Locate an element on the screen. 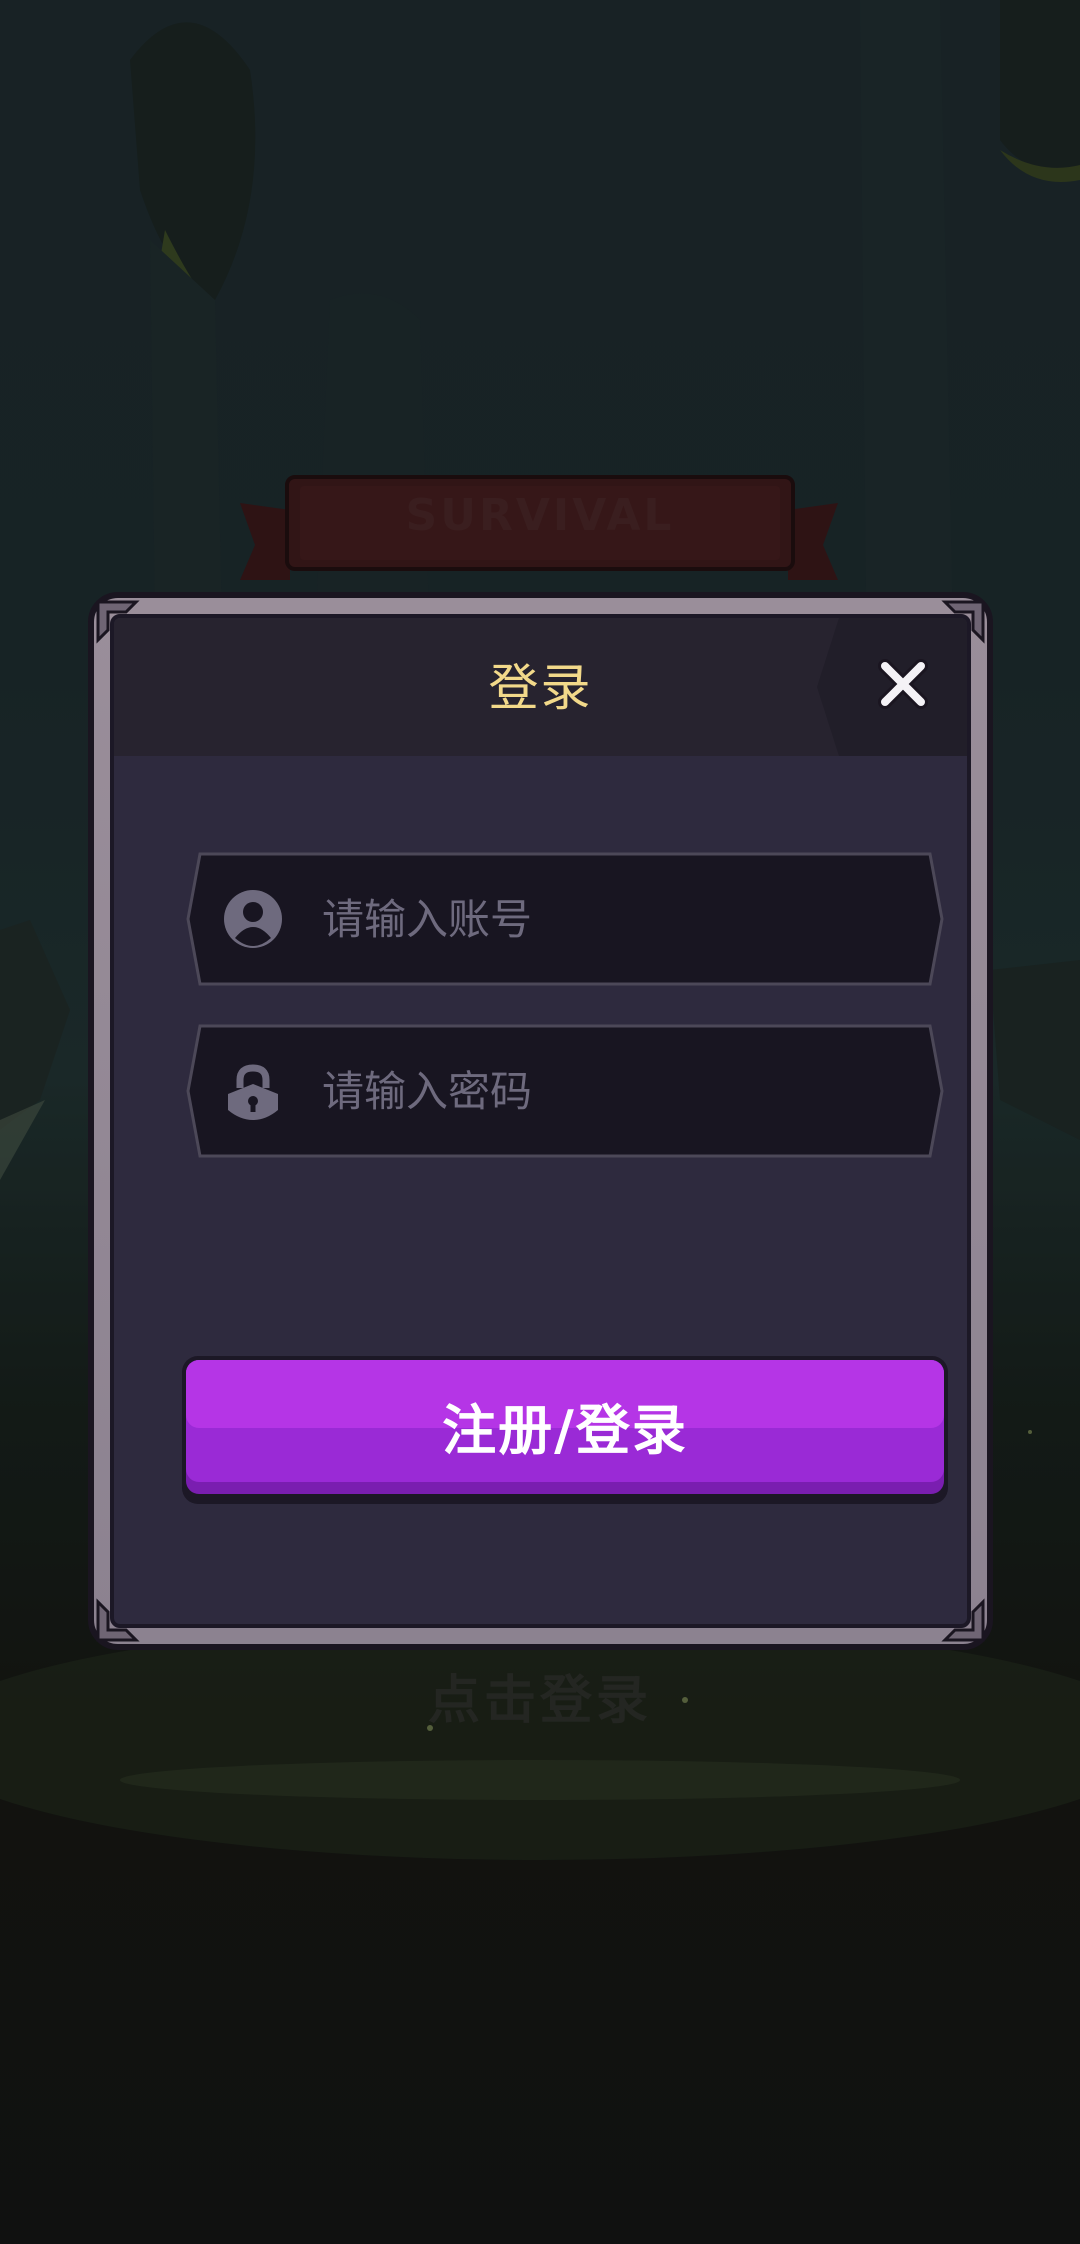 This screenshot has width=1080, height=2244. dialog-header: 登录 is located at coordinates (540, 687).